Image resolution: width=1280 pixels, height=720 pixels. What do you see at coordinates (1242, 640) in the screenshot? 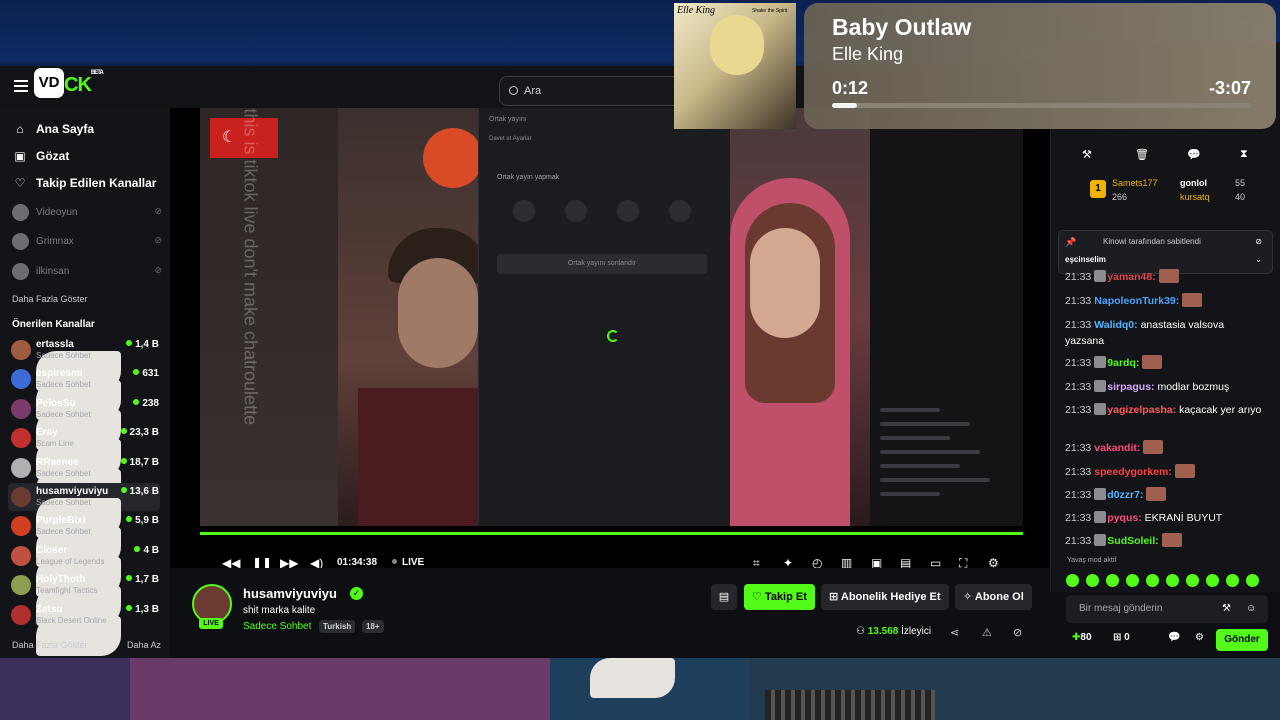
I see `send-button: Gönder` at bounding box center [1242, 640].